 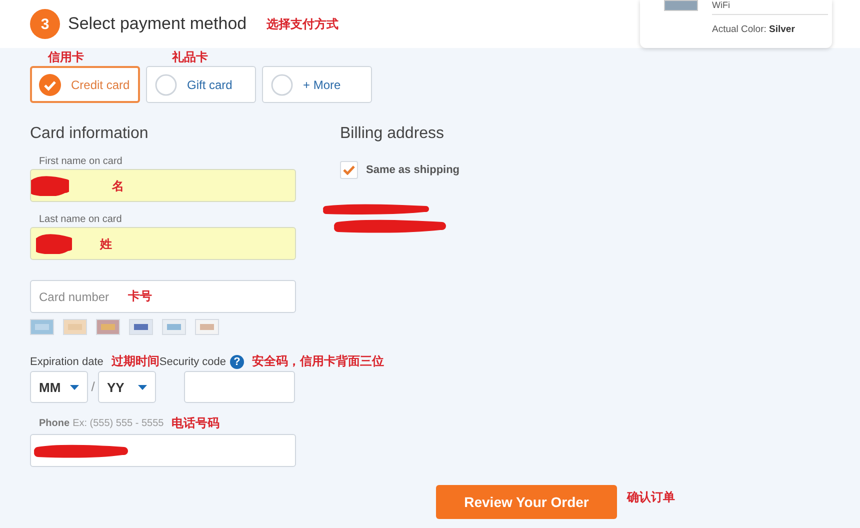 I want to click on review-order-button: Review Your Order, so click(x=526, y=502).